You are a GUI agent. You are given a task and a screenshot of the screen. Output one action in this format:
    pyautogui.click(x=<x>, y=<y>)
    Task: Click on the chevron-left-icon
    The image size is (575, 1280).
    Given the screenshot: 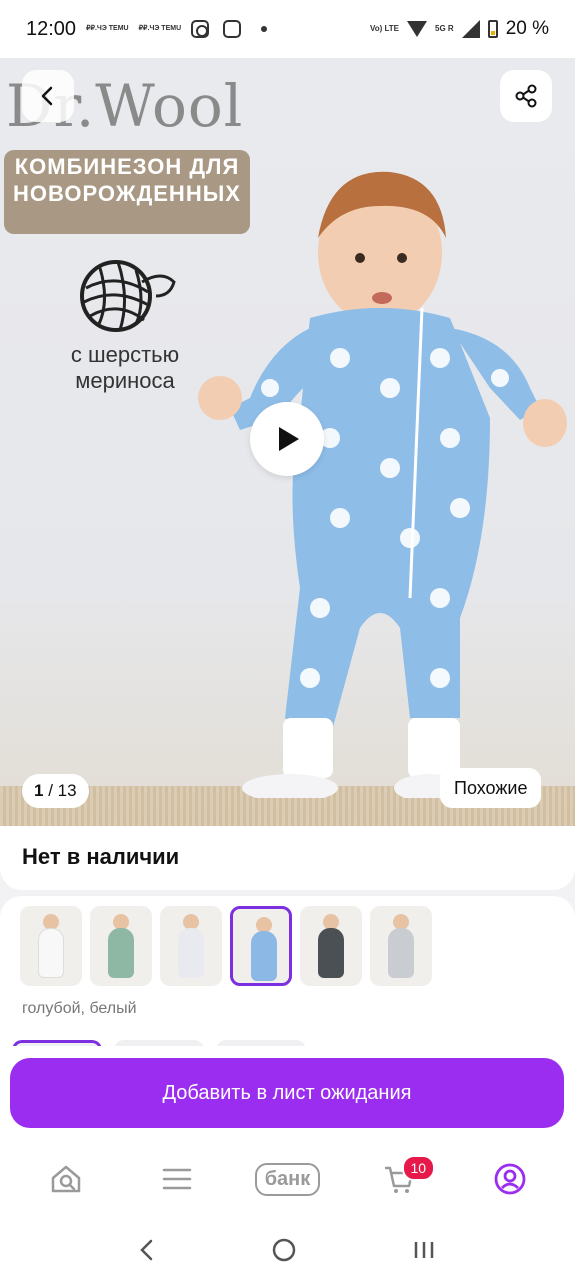 What is the action you would take?
    pyautogui.click(x=47, y=96)
    